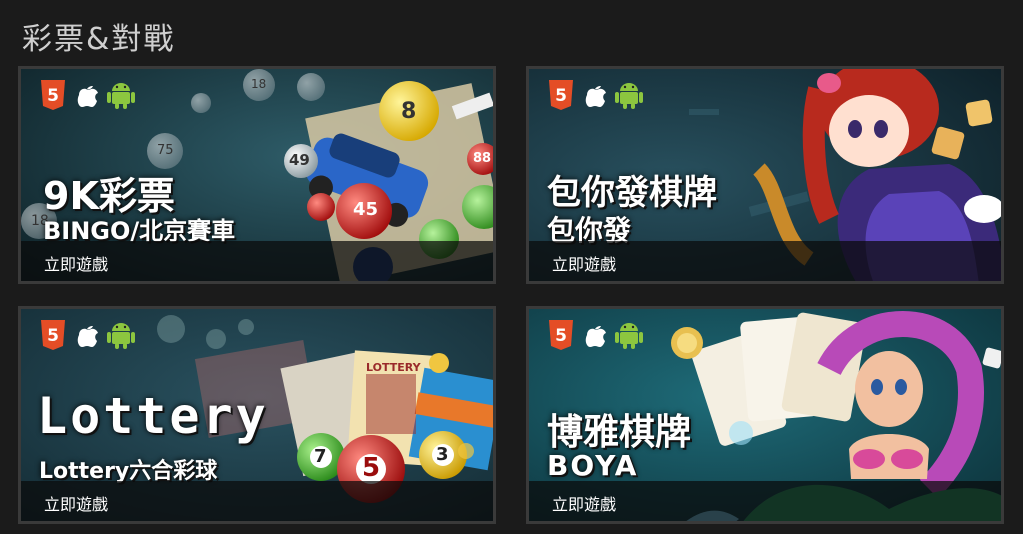  What do you see at coordinates (259, 84) in the screenshot?
I see `ball-number: 18` at bounding box center [259, 84].